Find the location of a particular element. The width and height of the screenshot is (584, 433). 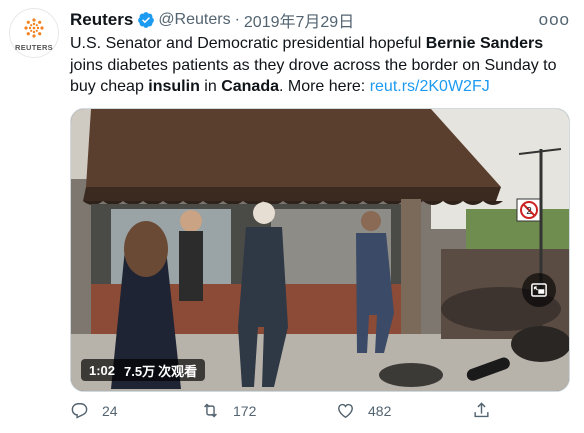

pip-button is located at coordinates (539, 290).